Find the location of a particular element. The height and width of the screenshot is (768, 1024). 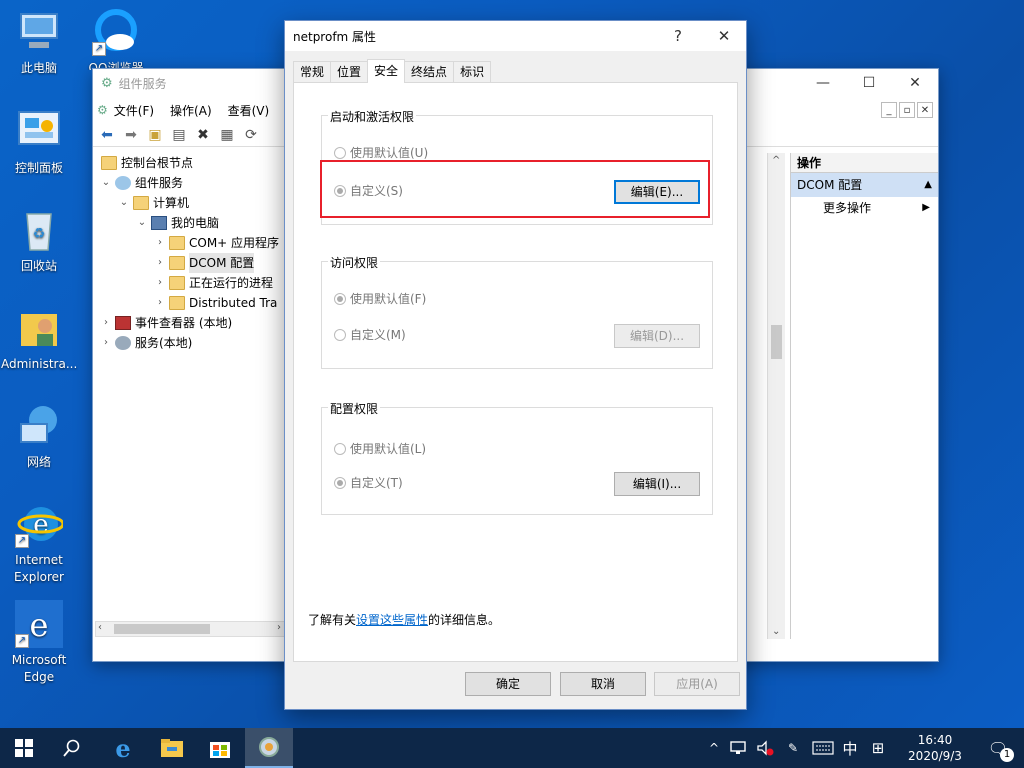

actions-section-dcom: DCOM 配置 ▲ is located at coordinates (864, 185).